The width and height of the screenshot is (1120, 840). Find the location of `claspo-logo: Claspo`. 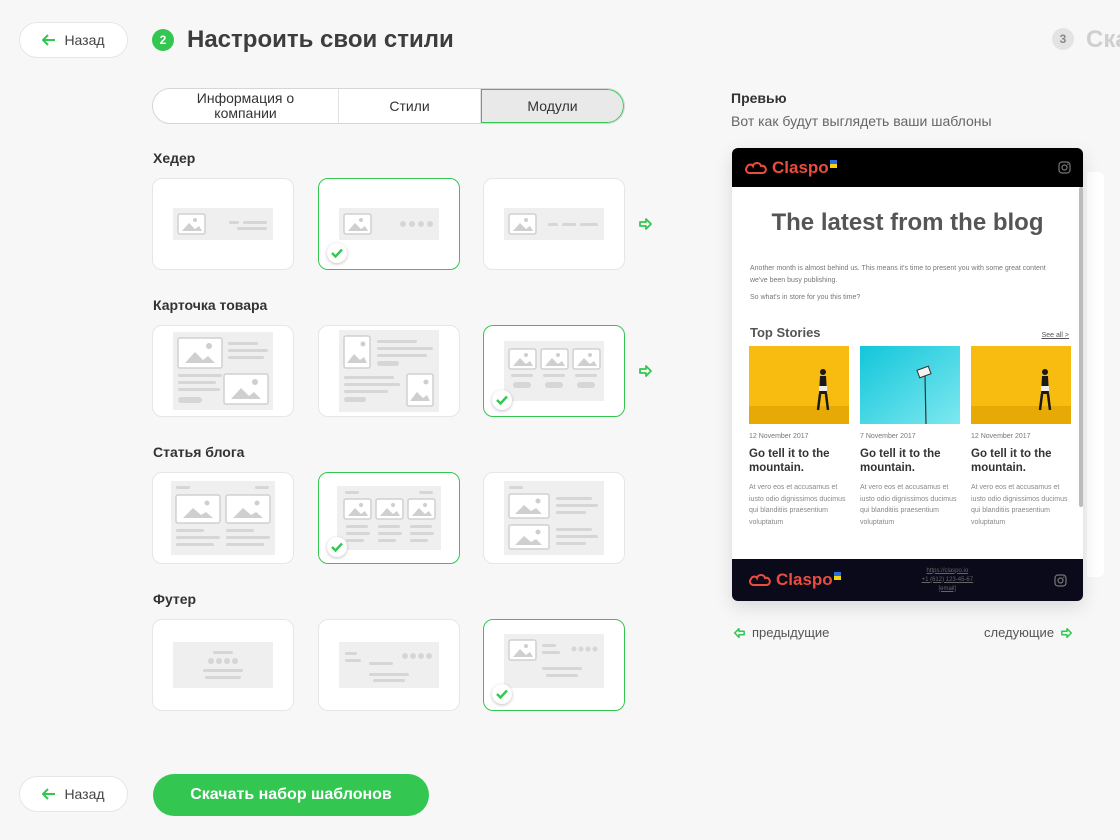

claspo-logo: Claspo is located at coordinates (790, 168).